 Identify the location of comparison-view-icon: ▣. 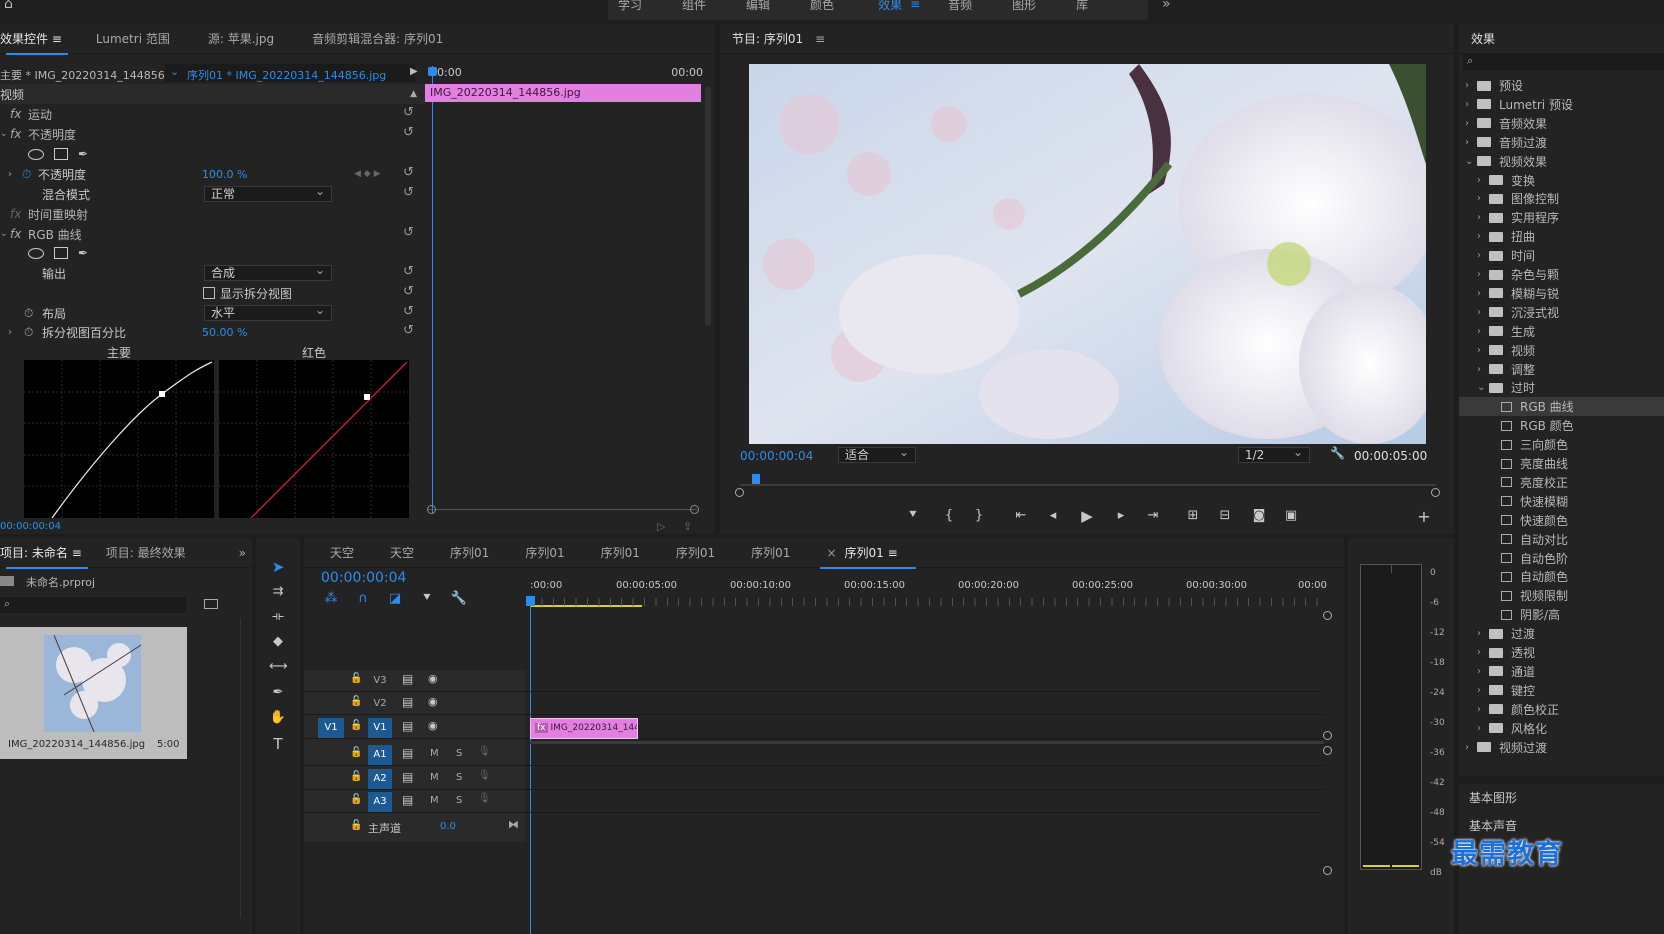
(1291, 516).